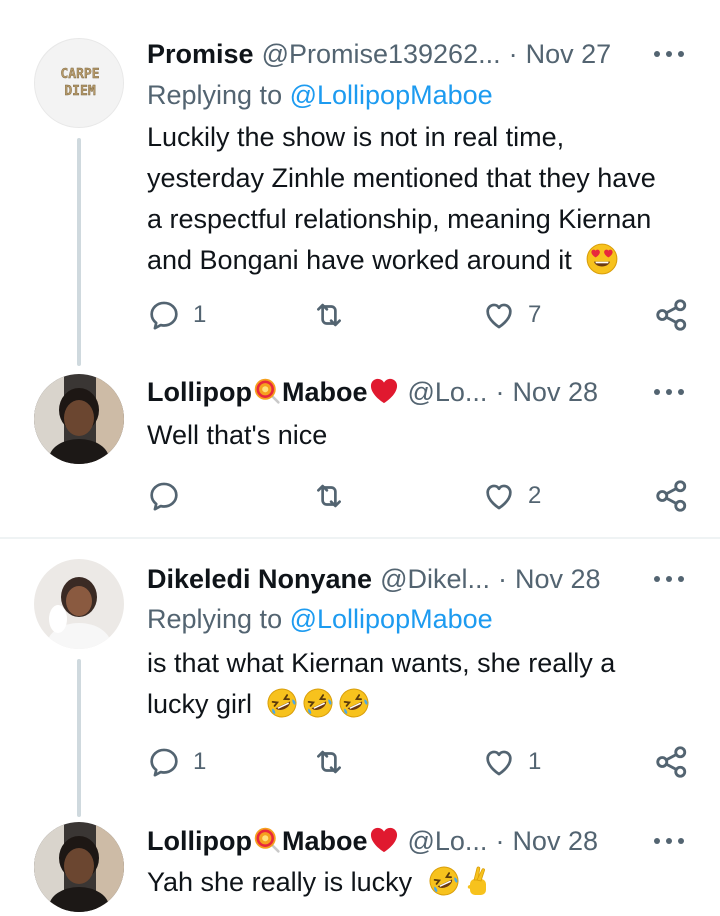  Describe the element at coordinates (535, 495) in the screenshot. I see `like-count: 2` at that location.